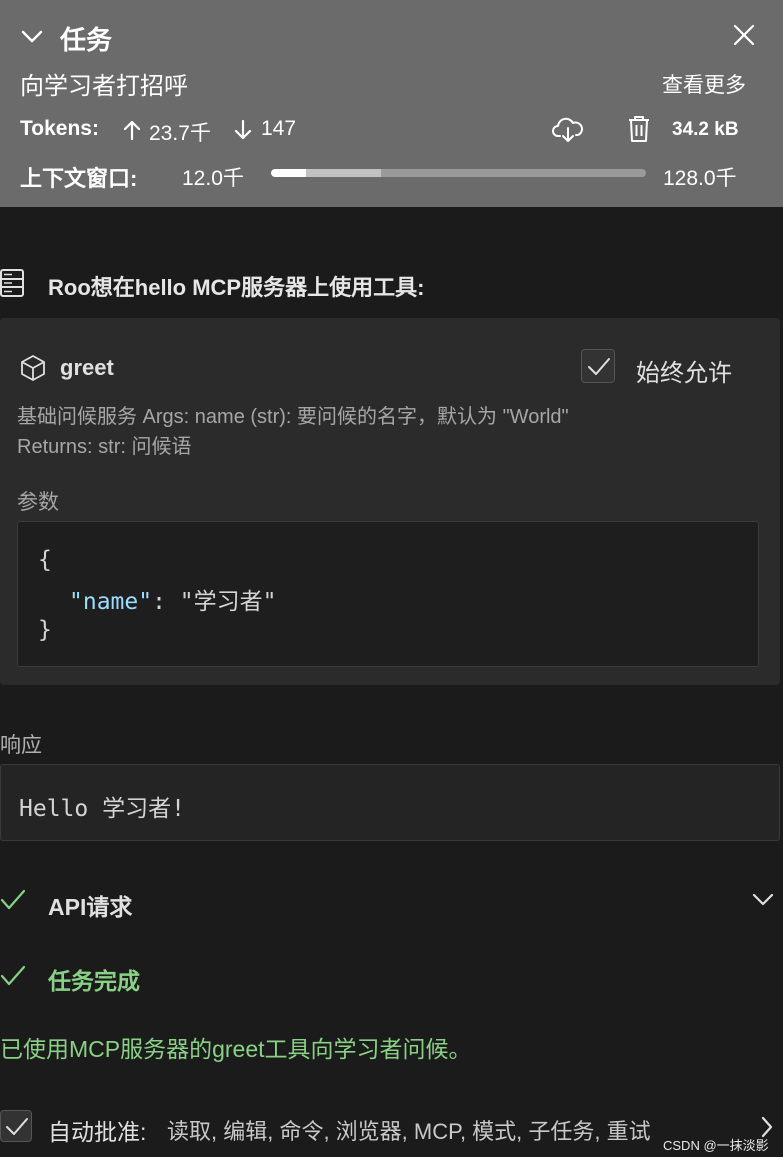 The image size is (783, 1157). I want to click on response-box: Hello 学习者!, so click(390, 802).